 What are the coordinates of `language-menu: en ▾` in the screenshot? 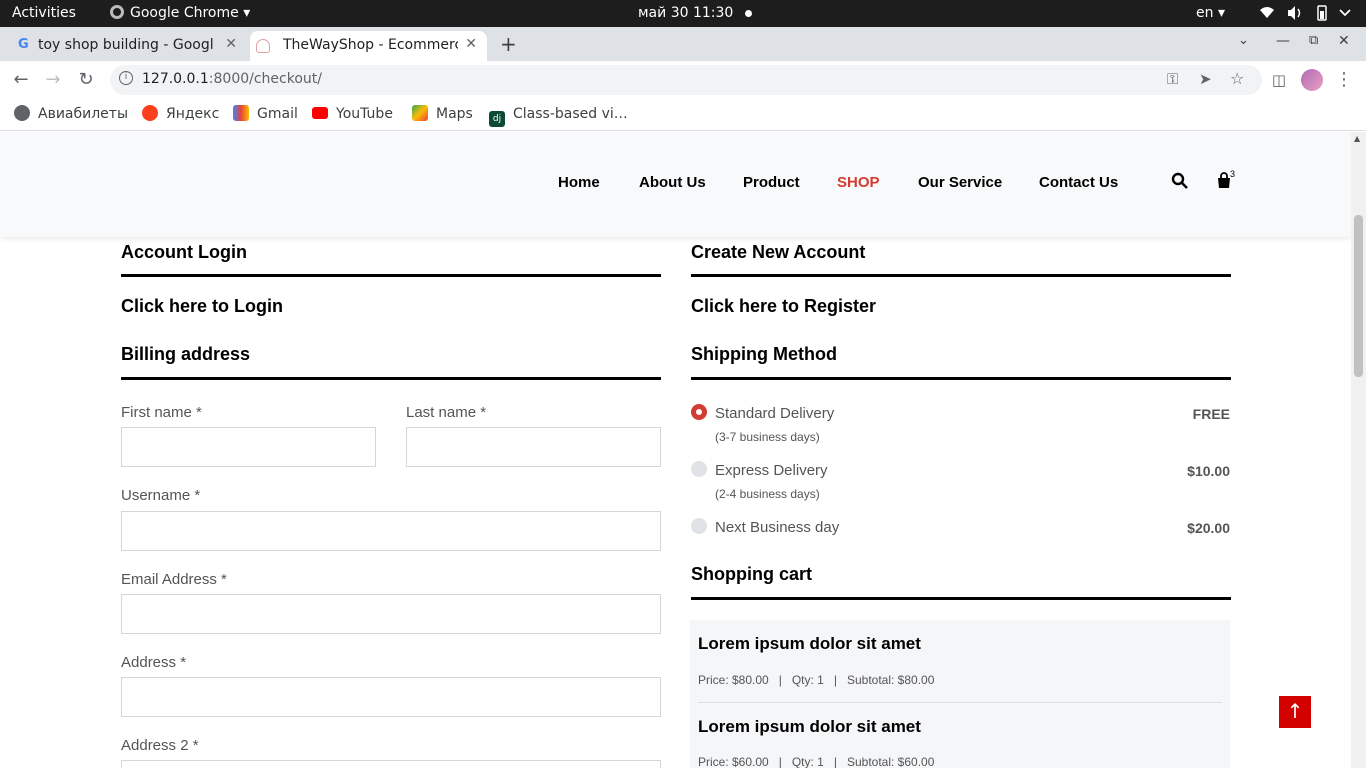 It's located at (1210, 13).